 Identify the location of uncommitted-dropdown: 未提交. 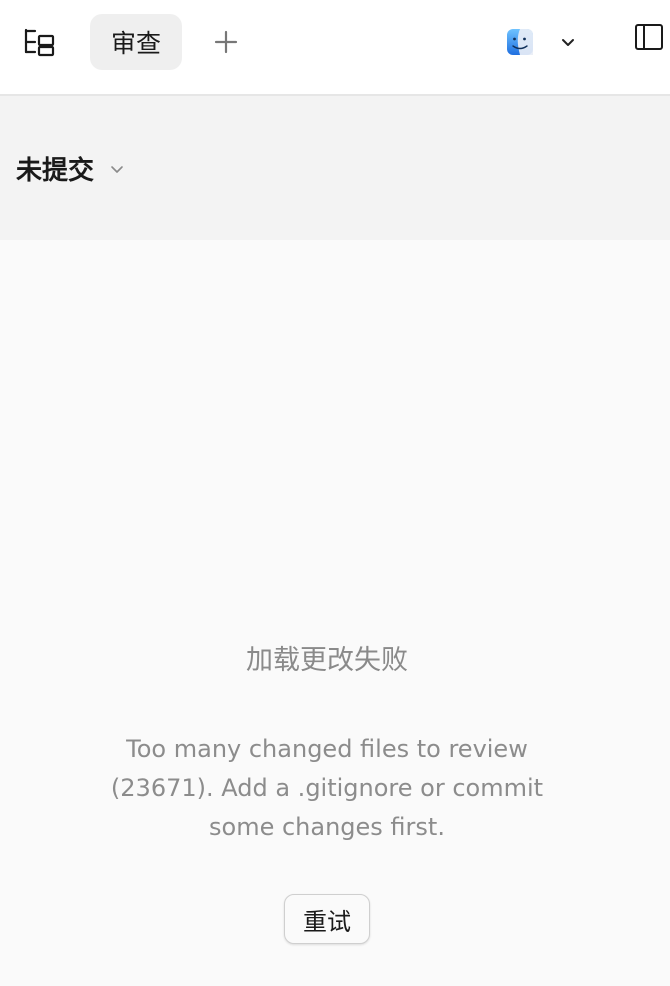
(71, 168).